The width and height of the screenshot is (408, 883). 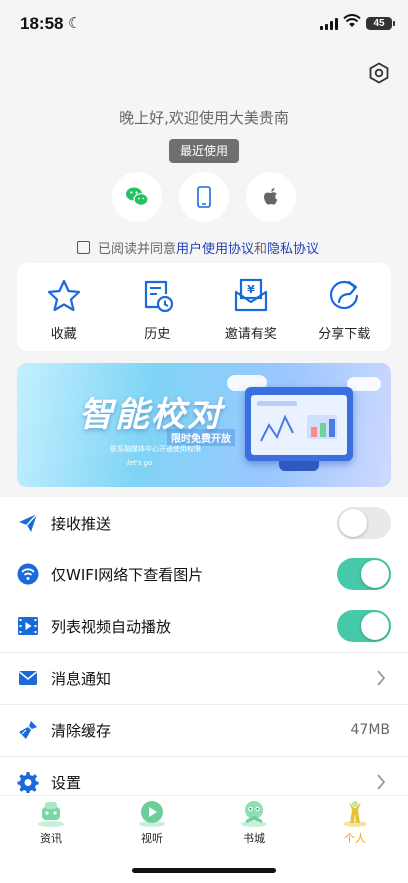 I want to click on settings-label: 列表视频自动播放, so click(x=111, y=626).